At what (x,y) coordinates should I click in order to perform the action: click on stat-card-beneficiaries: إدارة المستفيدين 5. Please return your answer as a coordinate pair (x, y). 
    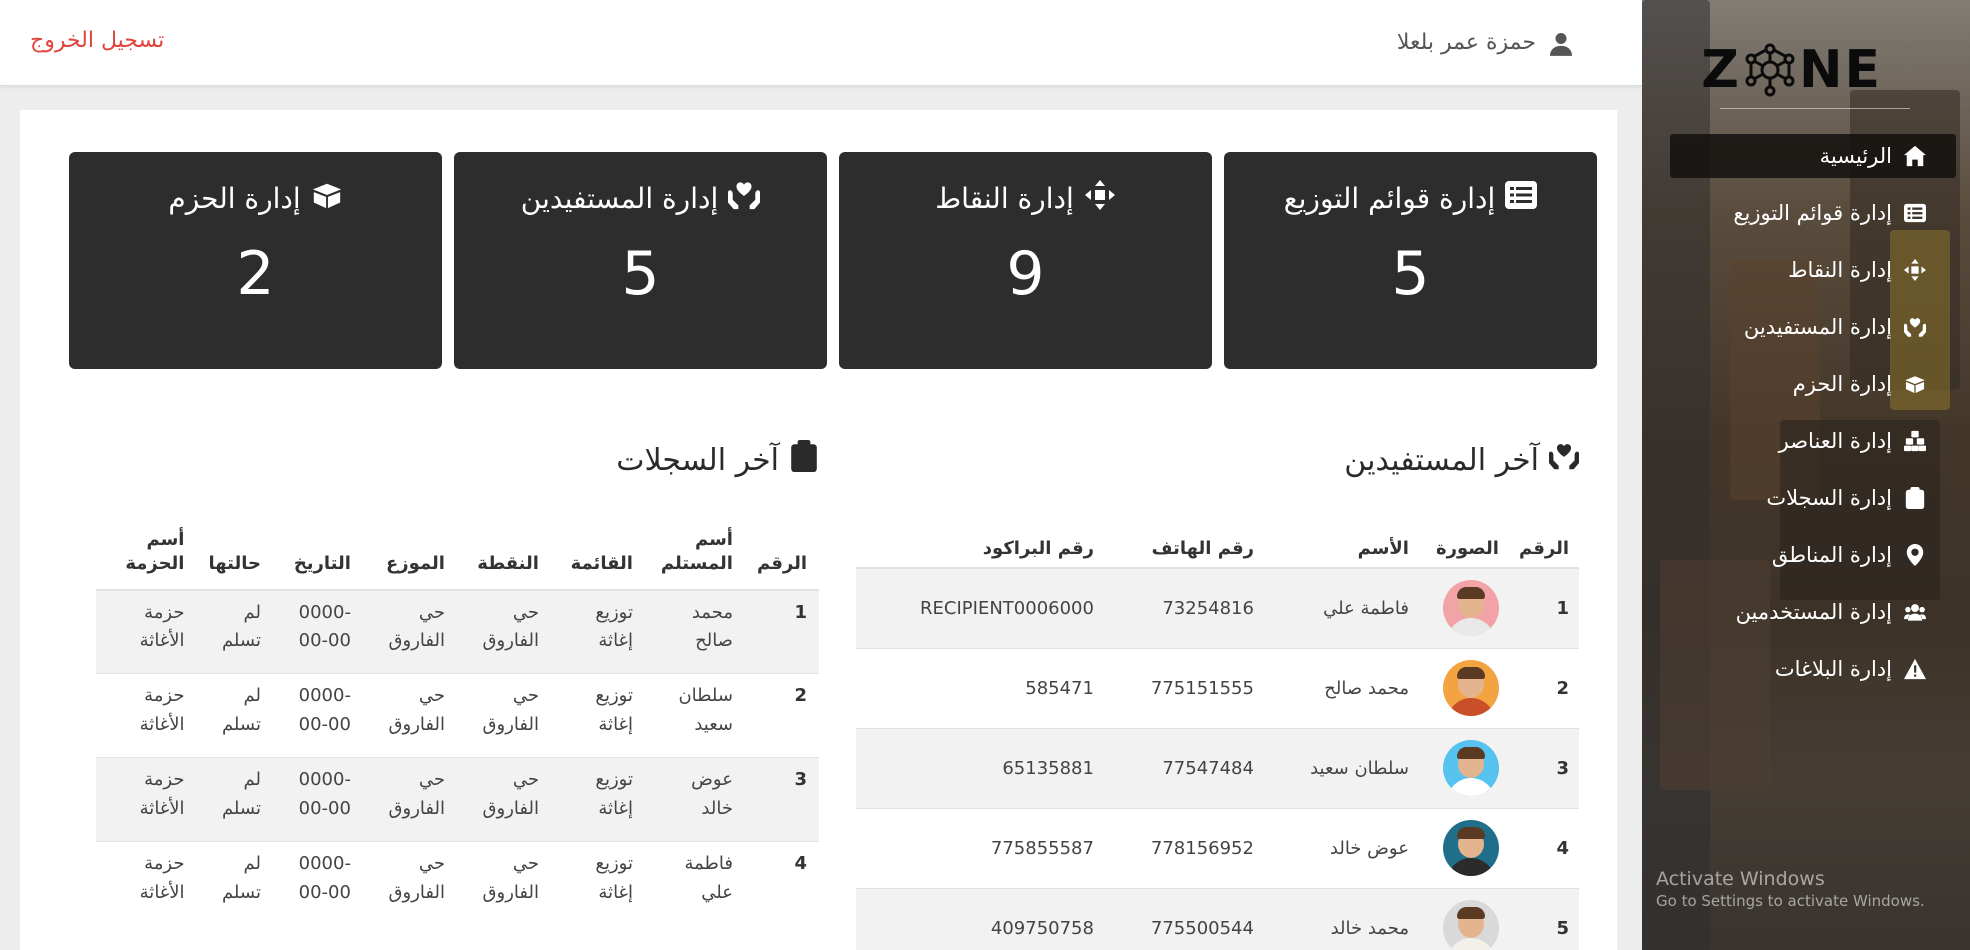
    Looking at the image, I should click on (640, 260).